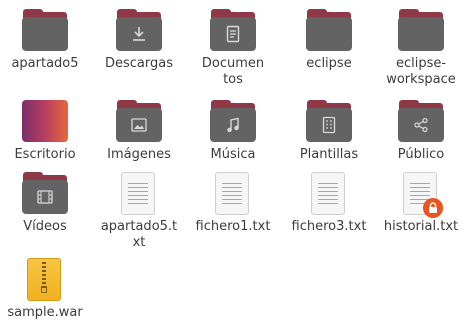 The image size is (464, 325). I want to click on file-label: eclipse-workspace, so click(421, 71).